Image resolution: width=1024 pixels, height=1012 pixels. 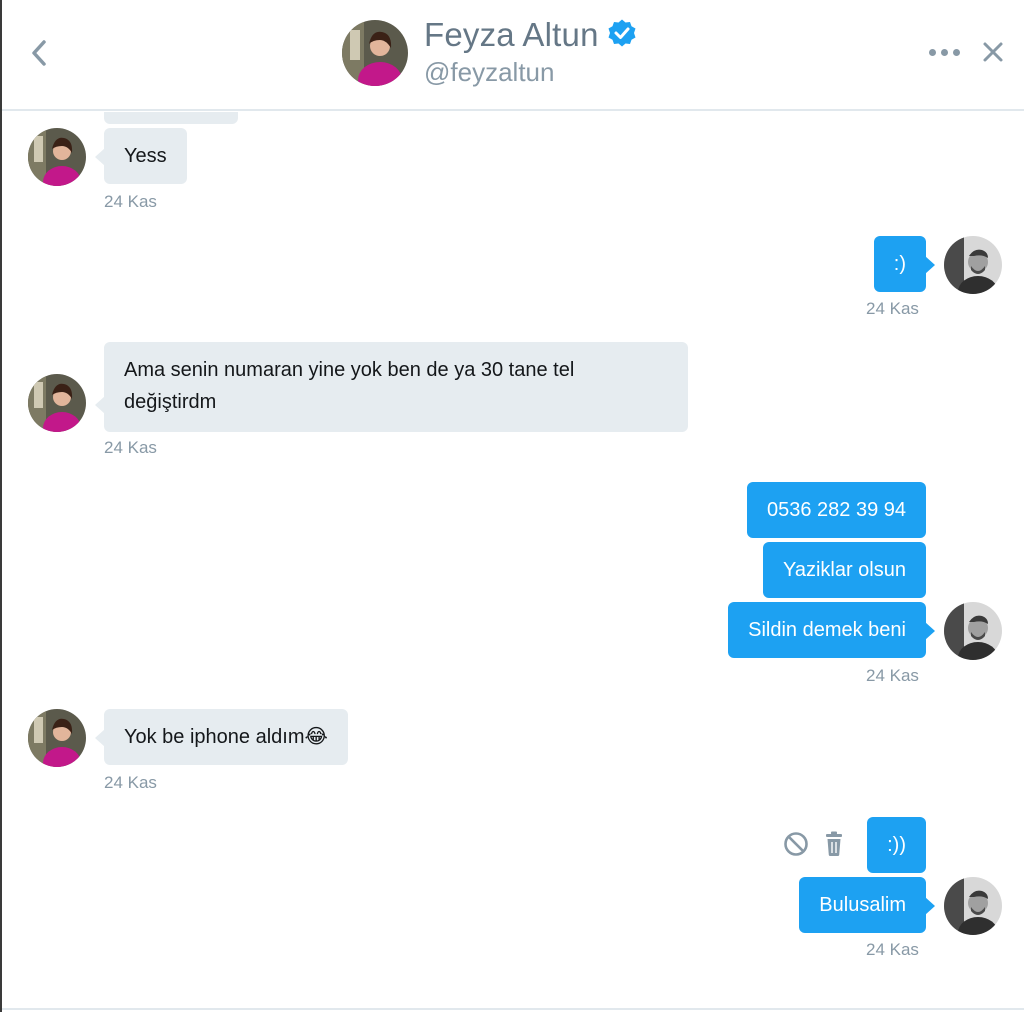 What do you see at coordinates (511, 35) in the screenshot?
I see `header-name: Feyza Altun` at bounding box center [511, 35].